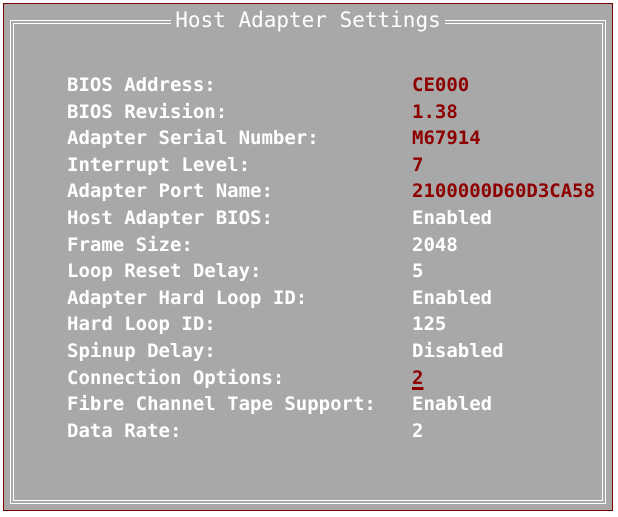  I want to click on setting-value-readonly: M67914, so click(446, 138).